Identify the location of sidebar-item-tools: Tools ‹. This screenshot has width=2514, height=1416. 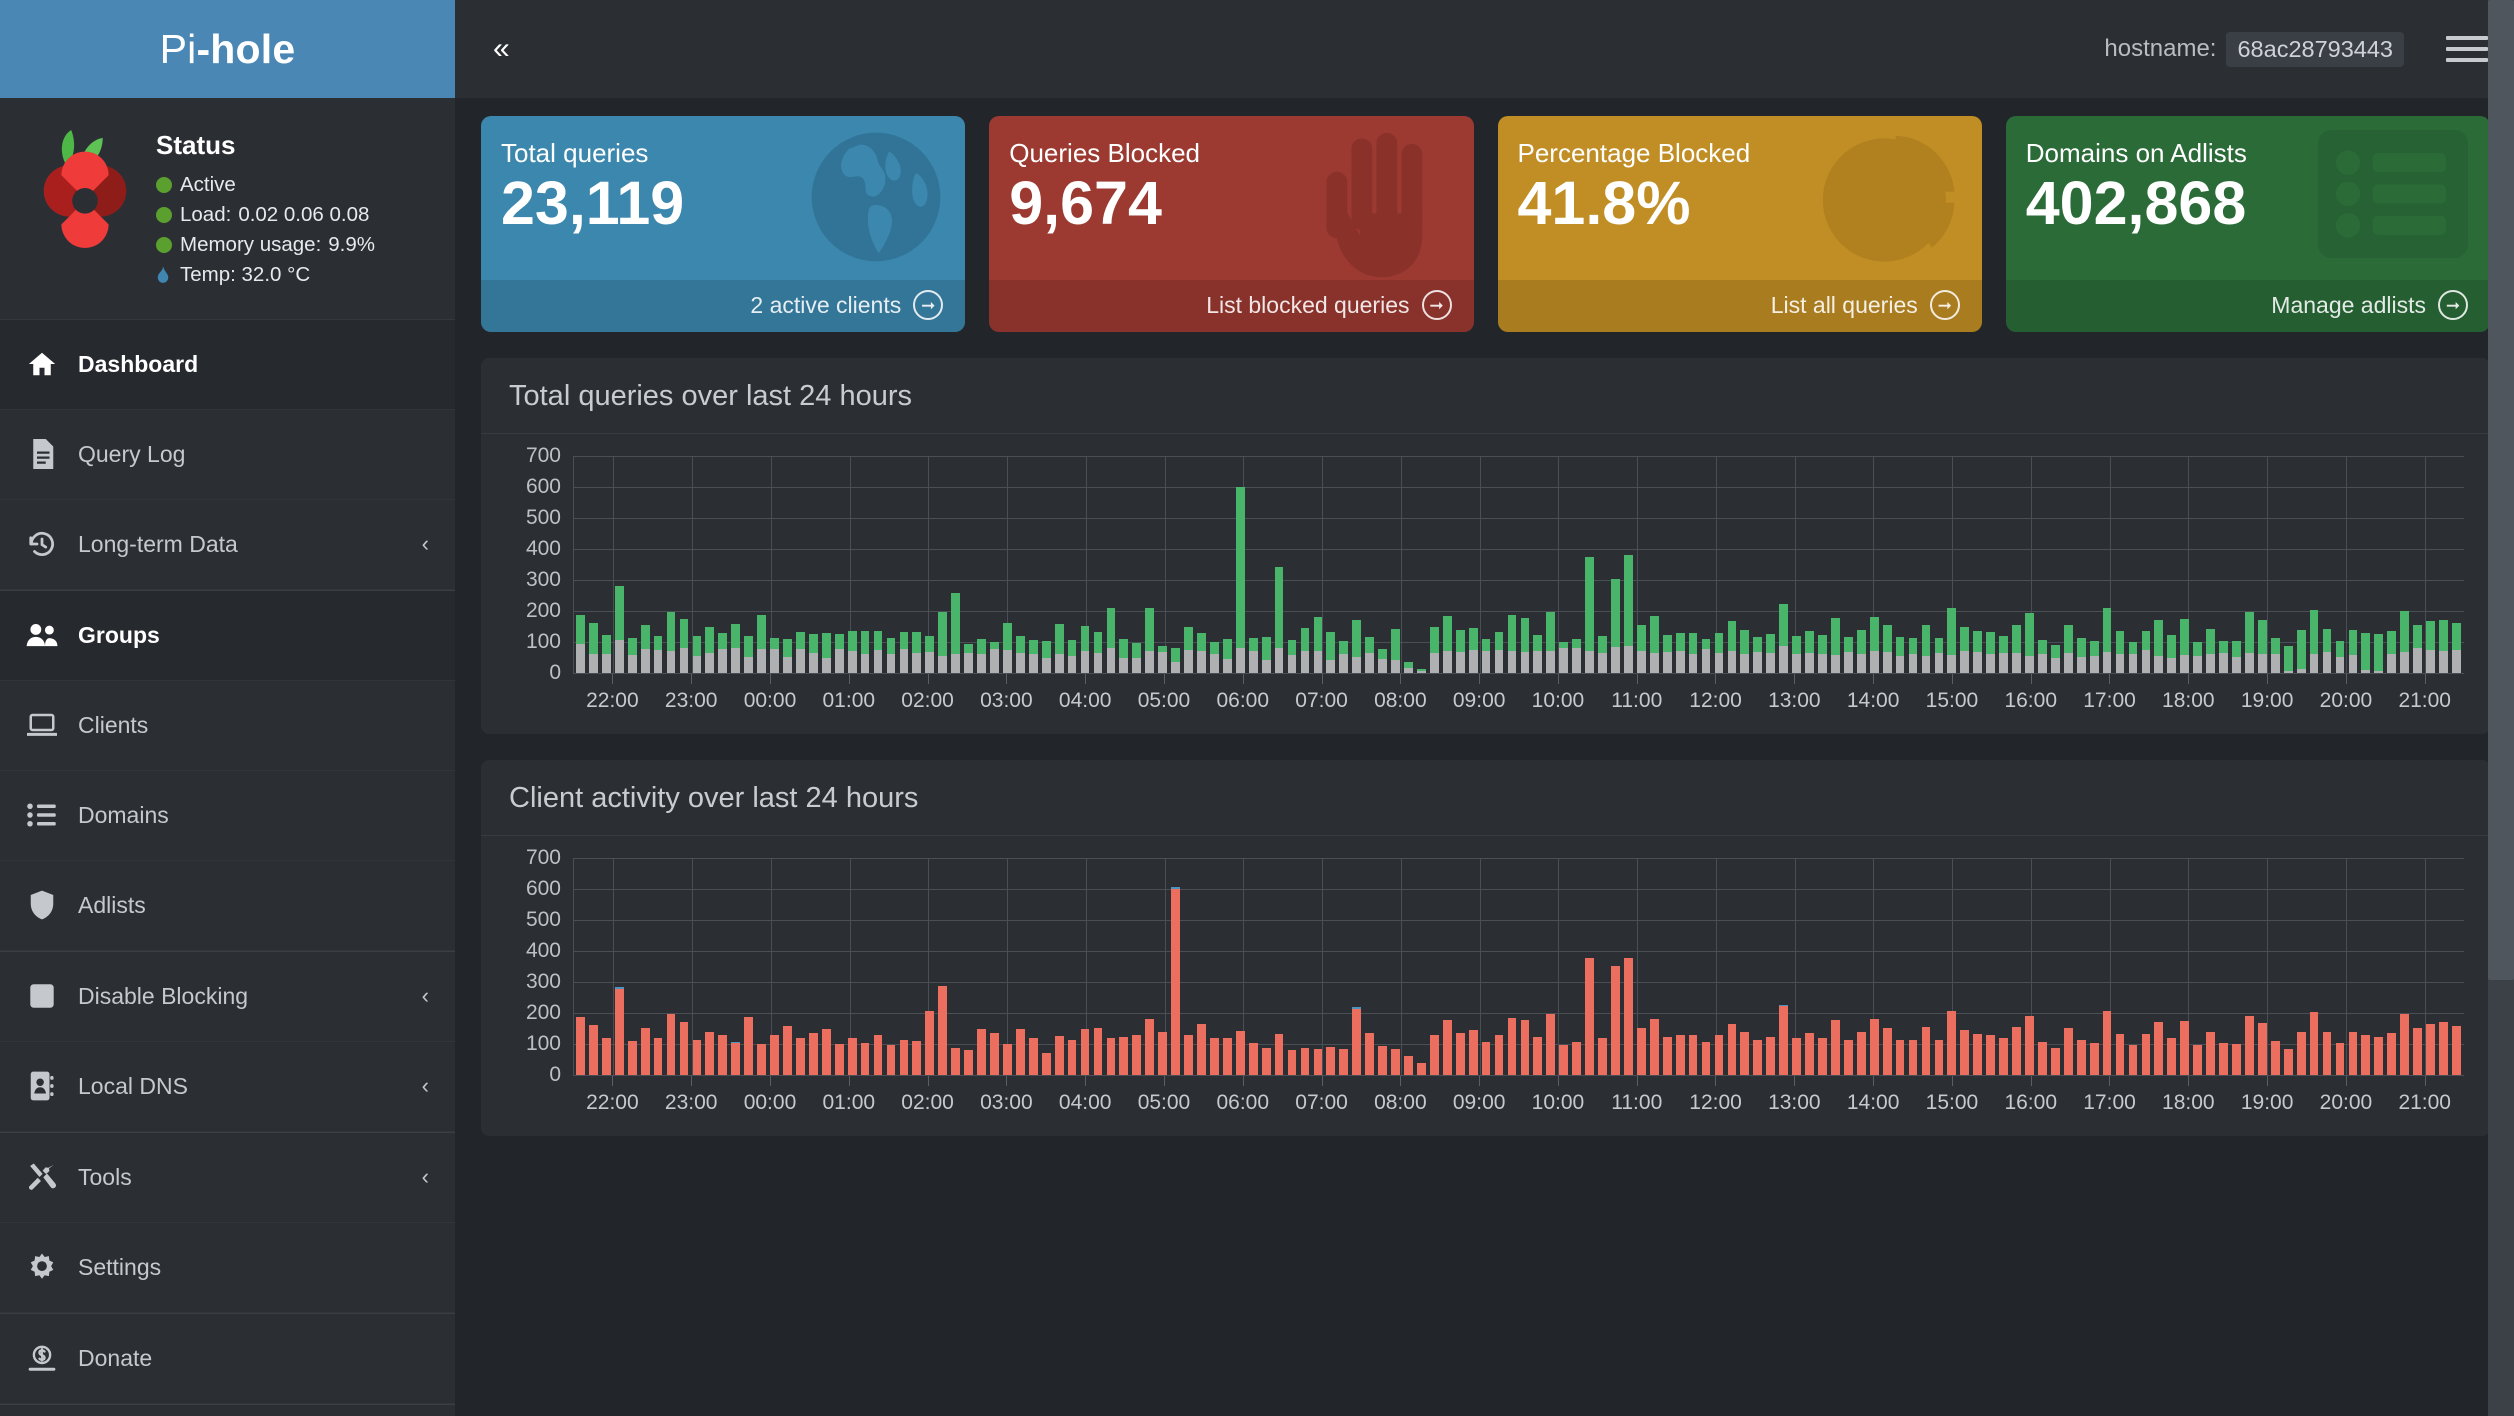
(227, 1178).